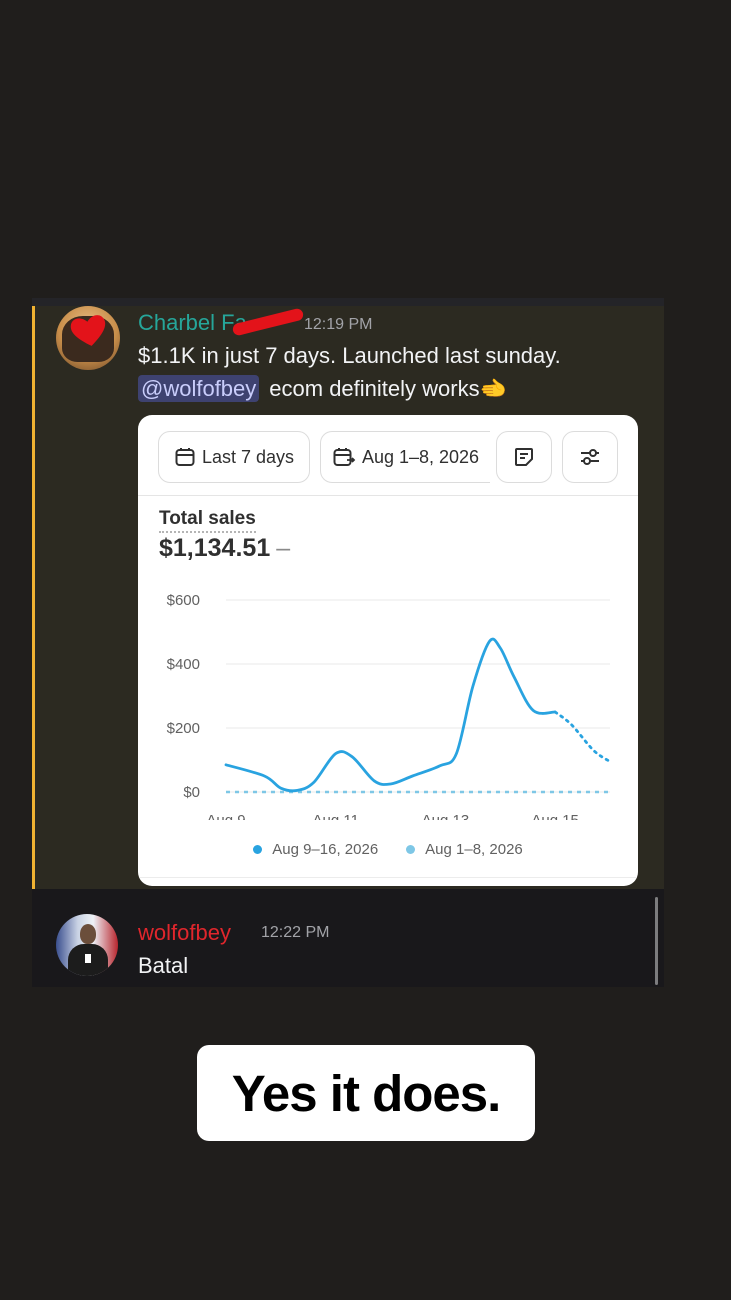 Image resolution: width=731 pixels, height=1300 pixels. I want to click on legend-label-previous: Aug 1–8, 2026, so click(474, 849).